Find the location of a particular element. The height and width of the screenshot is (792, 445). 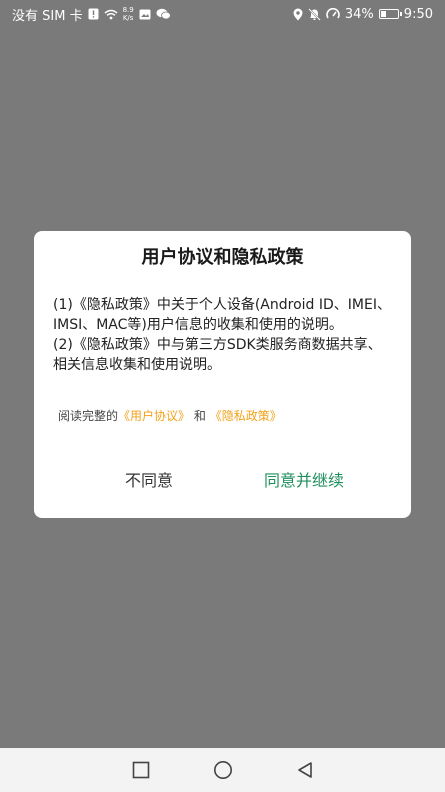

back-triangle-icon is located at coordinates (304, 770).